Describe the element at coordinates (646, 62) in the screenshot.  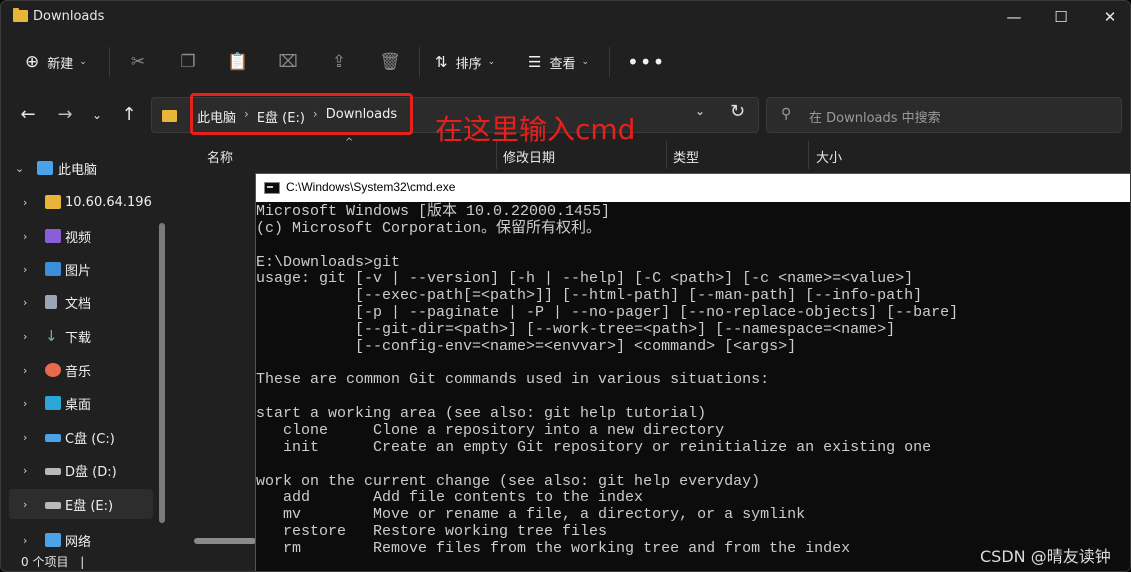
I see `more-options-button: •••` at that location.